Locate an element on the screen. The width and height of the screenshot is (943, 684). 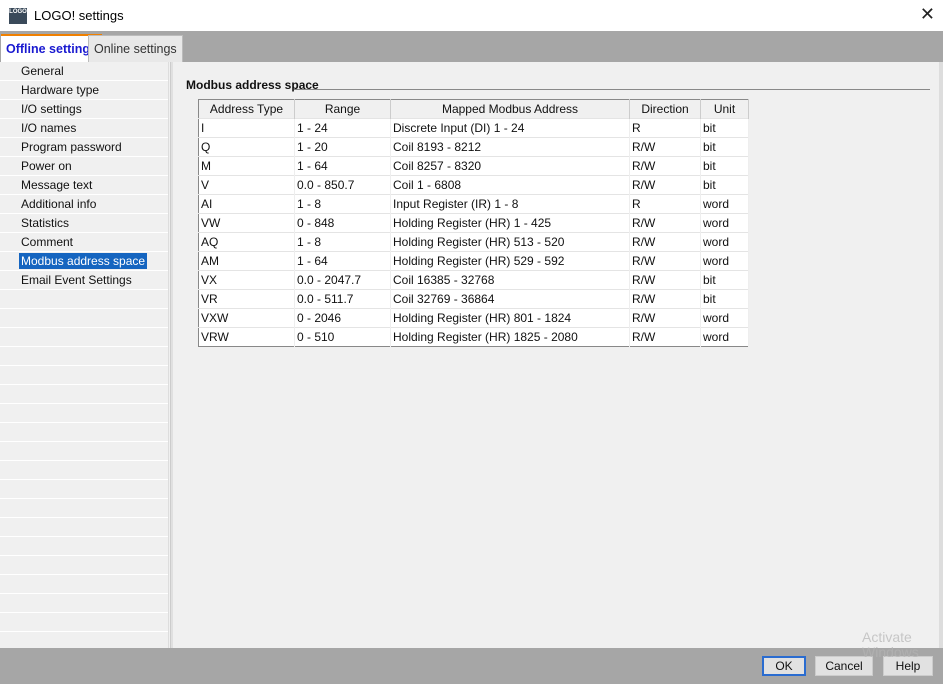
sidebar-item: Modbus address space is located at coordinates (84, 261).